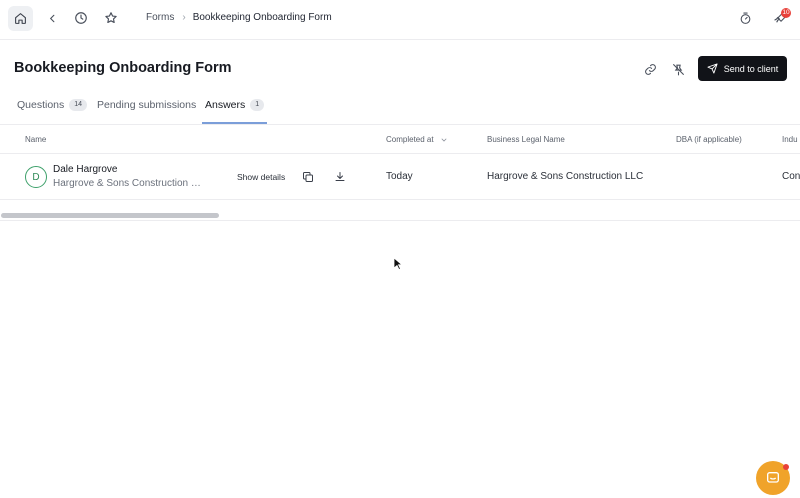 This screenshot has height=498, width=800. What do you see at coordinates (791, 176) in the screenshot?
I see `cell-industry: Con` at bounding box center [791, 176].